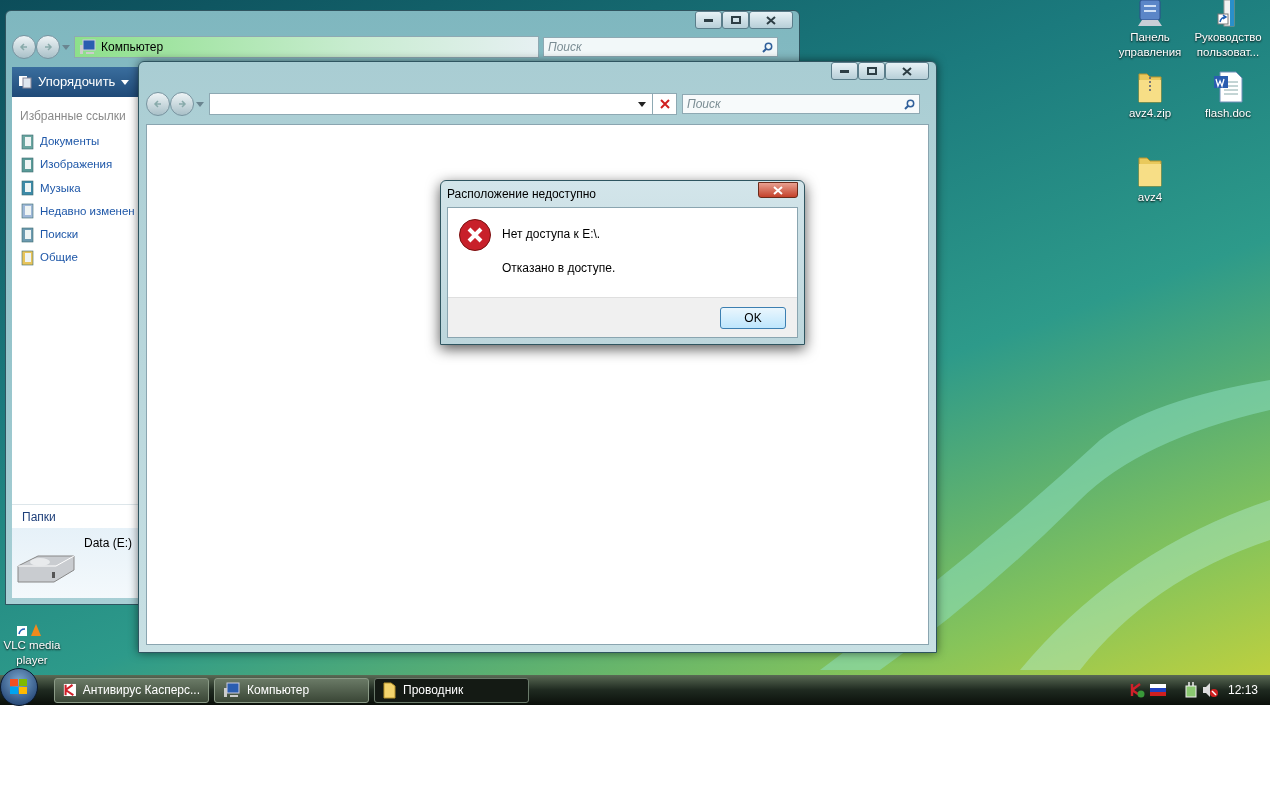  I want to click on desktop-icon-label: flash.doc, so click(1228, 113).